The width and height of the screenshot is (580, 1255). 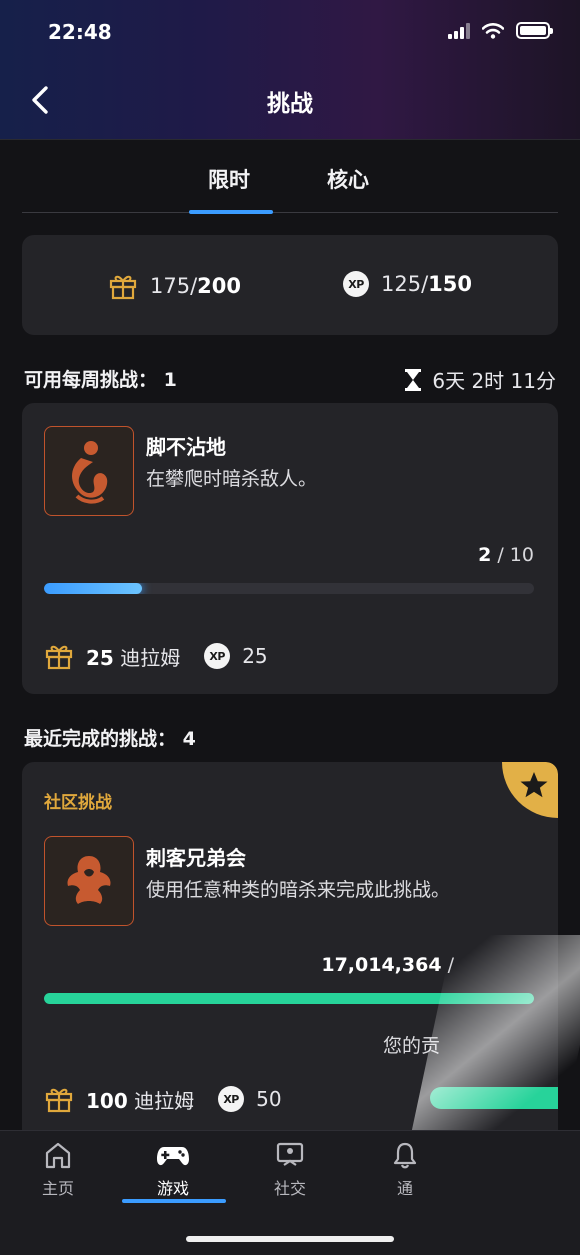 I want to click on status-icons, so click(x=500, y=30).